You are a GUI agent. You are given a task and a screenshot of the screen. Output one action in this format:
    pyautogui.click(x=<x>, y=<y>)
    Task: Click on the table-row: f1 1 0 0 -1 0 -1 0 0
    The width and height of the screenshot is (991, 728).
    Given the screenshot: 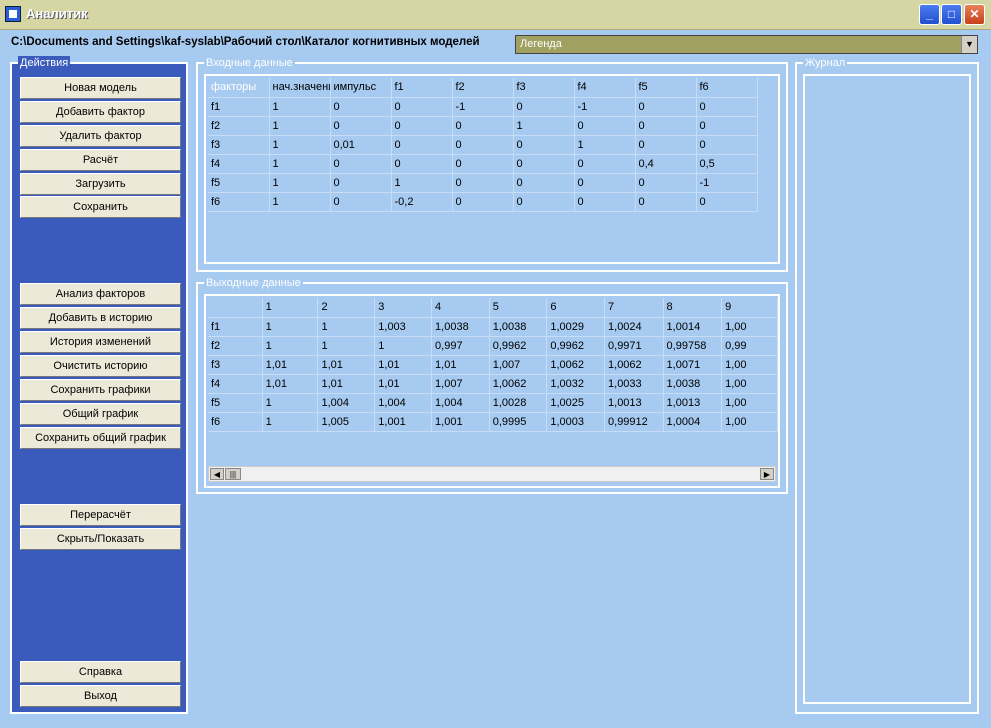 What is the action you would take?
    pyautogui.click(x=483, y=107)
    